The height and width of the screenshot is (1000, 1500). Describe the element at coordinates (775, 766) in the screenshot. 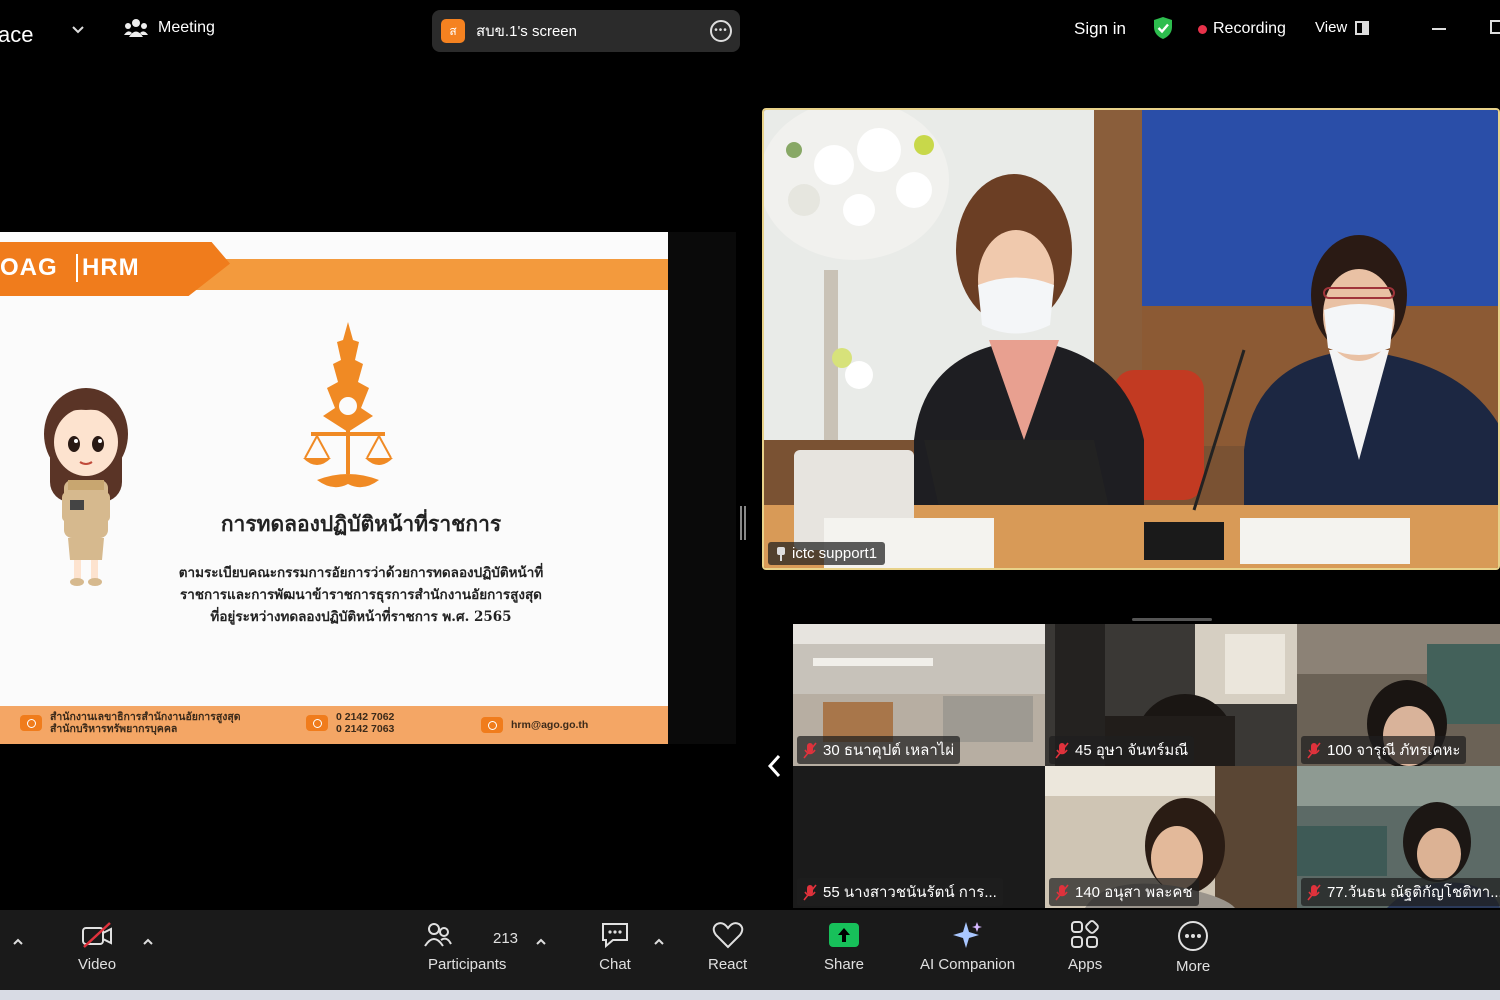

I see `chevron-left-icon` at that location.